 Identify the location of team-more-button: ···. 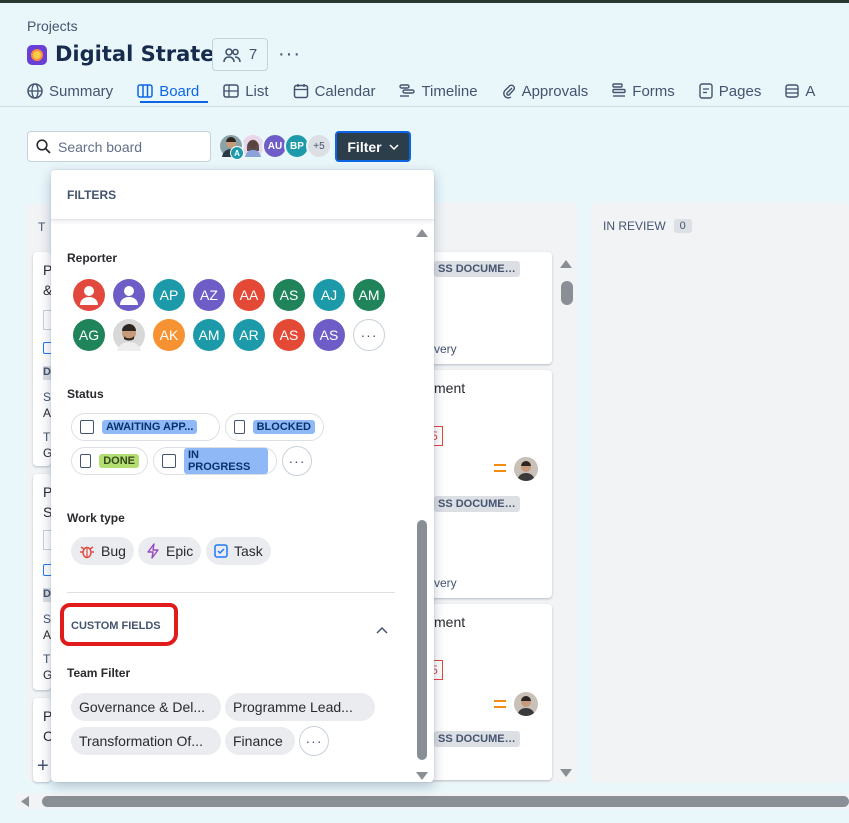
(314, 741).